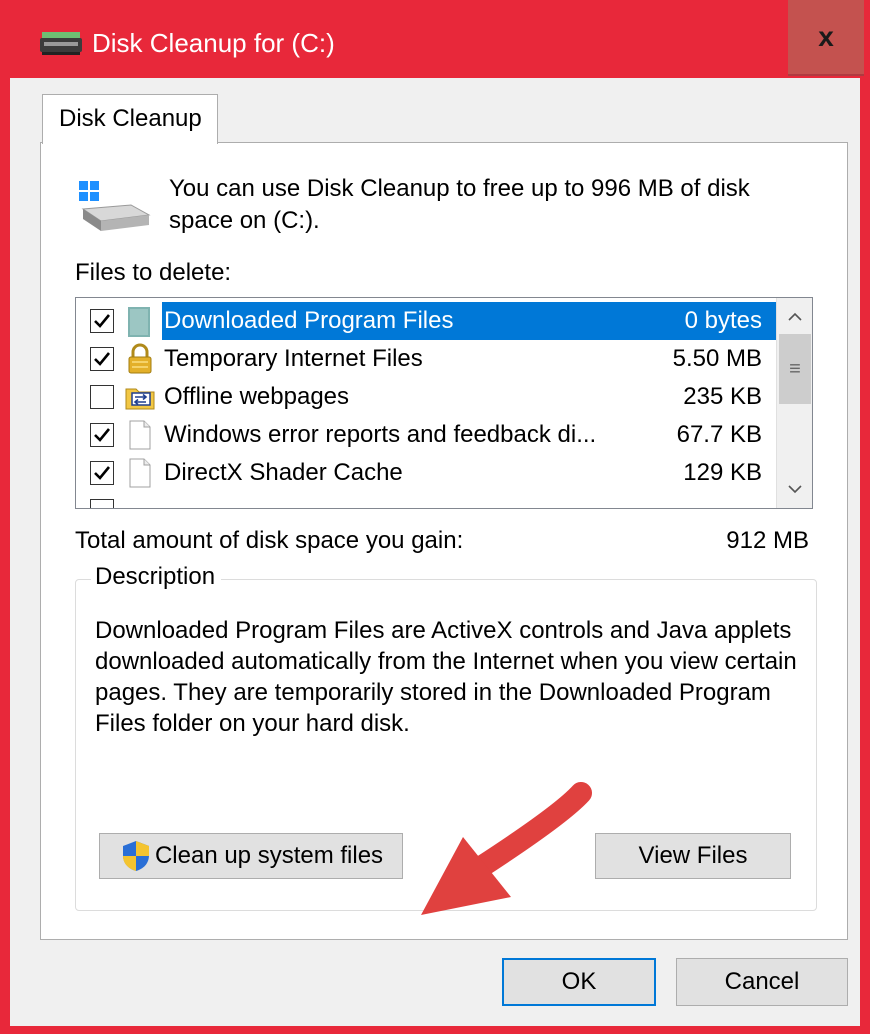 The image size is (870, 1034). I want to click on windows-drive-icon, so click(115, 206).